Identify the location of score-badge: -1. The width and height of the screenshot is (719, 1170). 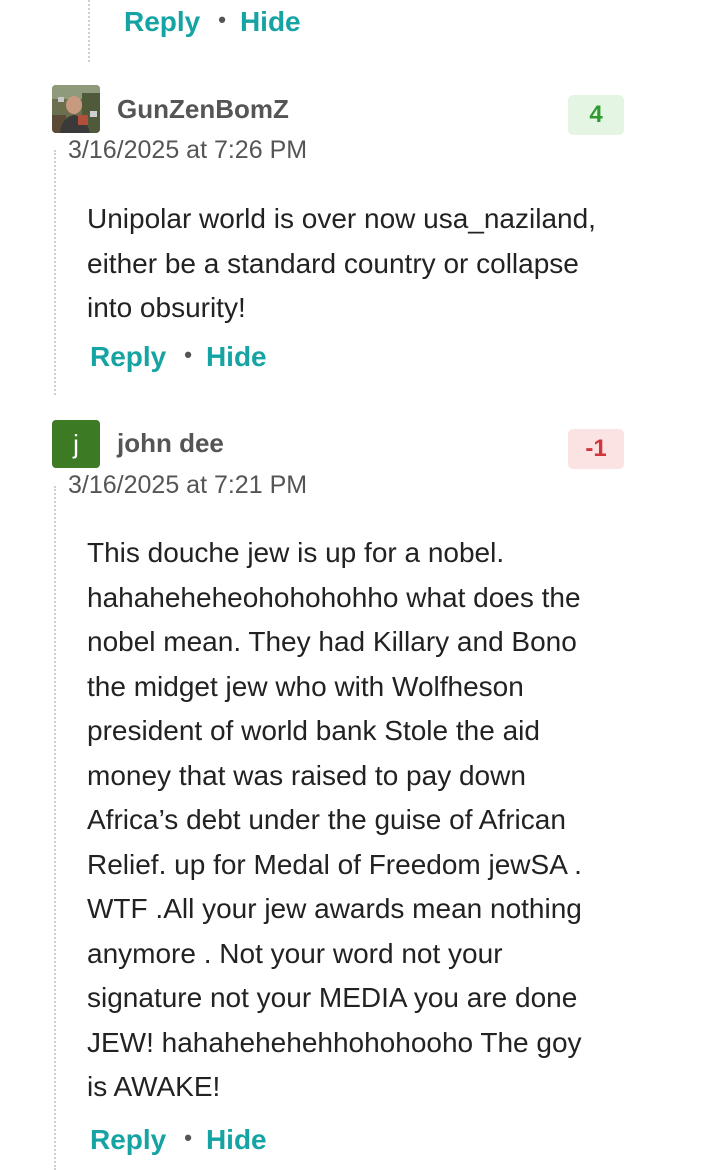
(596, 449).